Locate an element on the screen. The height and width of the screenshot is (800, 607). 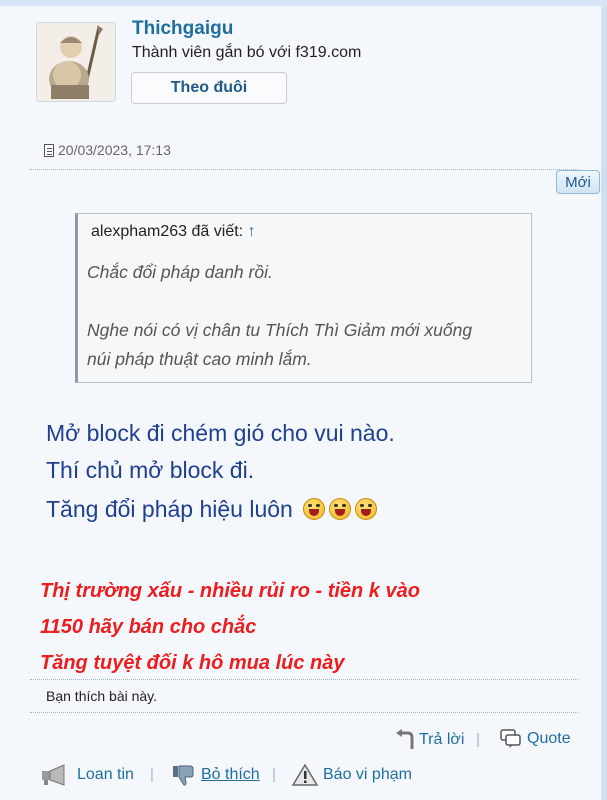
message-text: Tăng đổi pháp hiệu luôn is located at coordinates (169, 509).